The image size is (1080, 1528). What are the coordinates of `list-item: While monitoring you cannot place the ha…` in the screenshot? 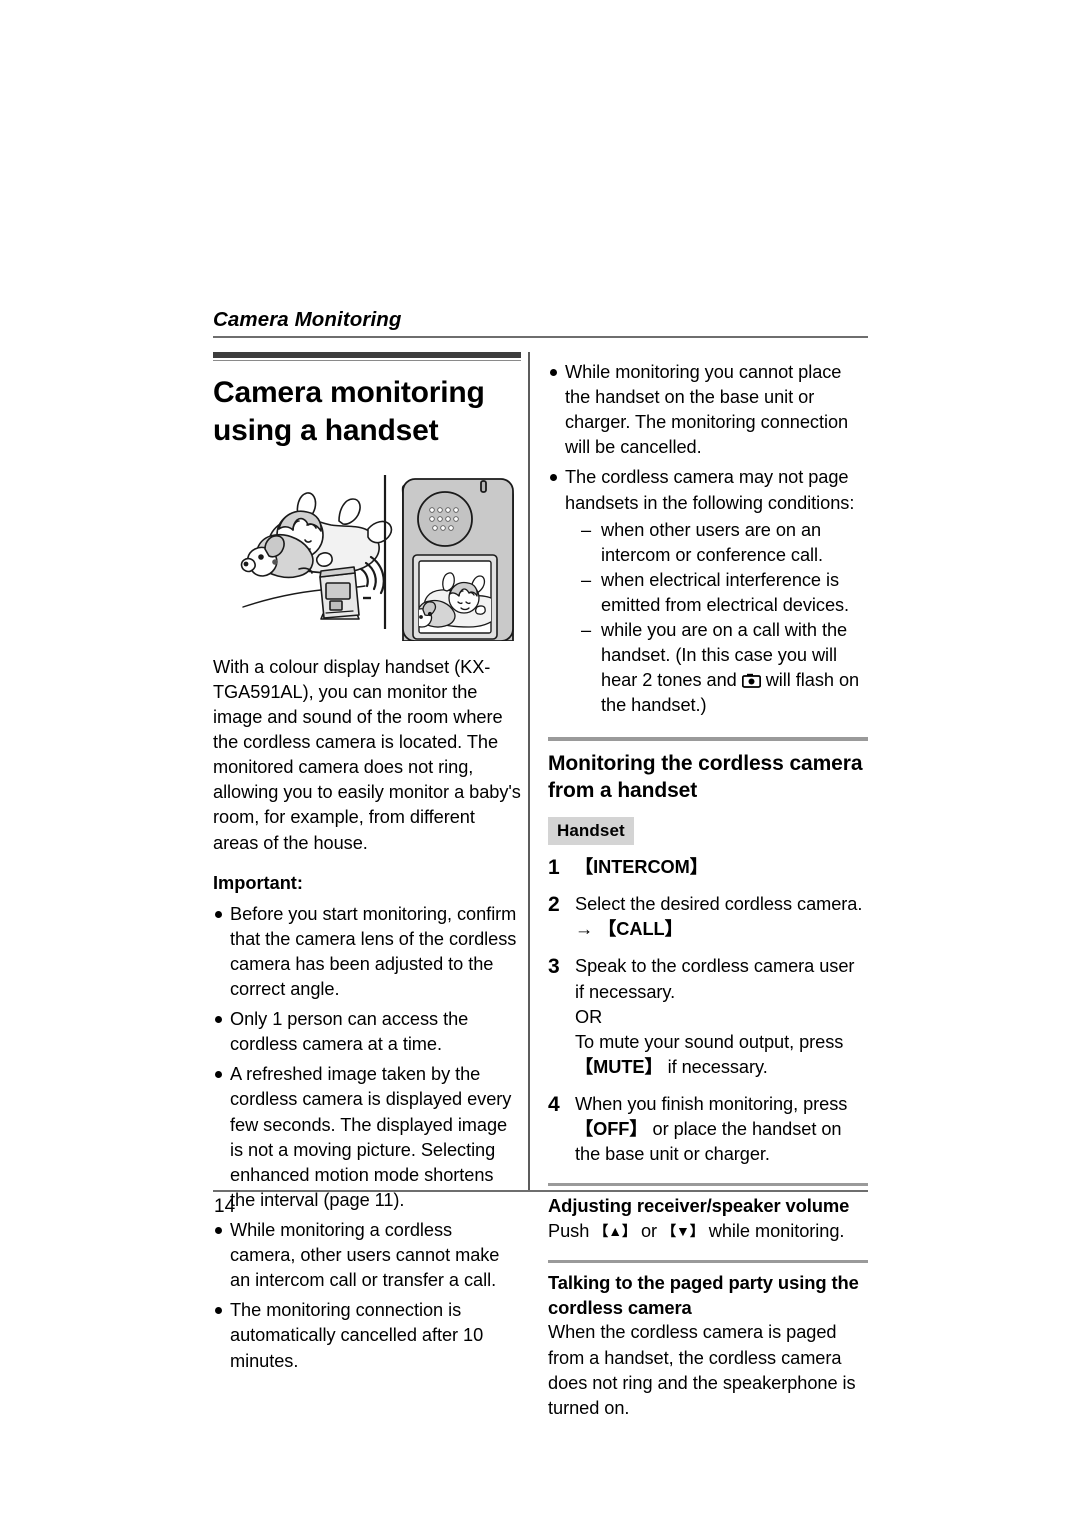 It's located at (708, 410).